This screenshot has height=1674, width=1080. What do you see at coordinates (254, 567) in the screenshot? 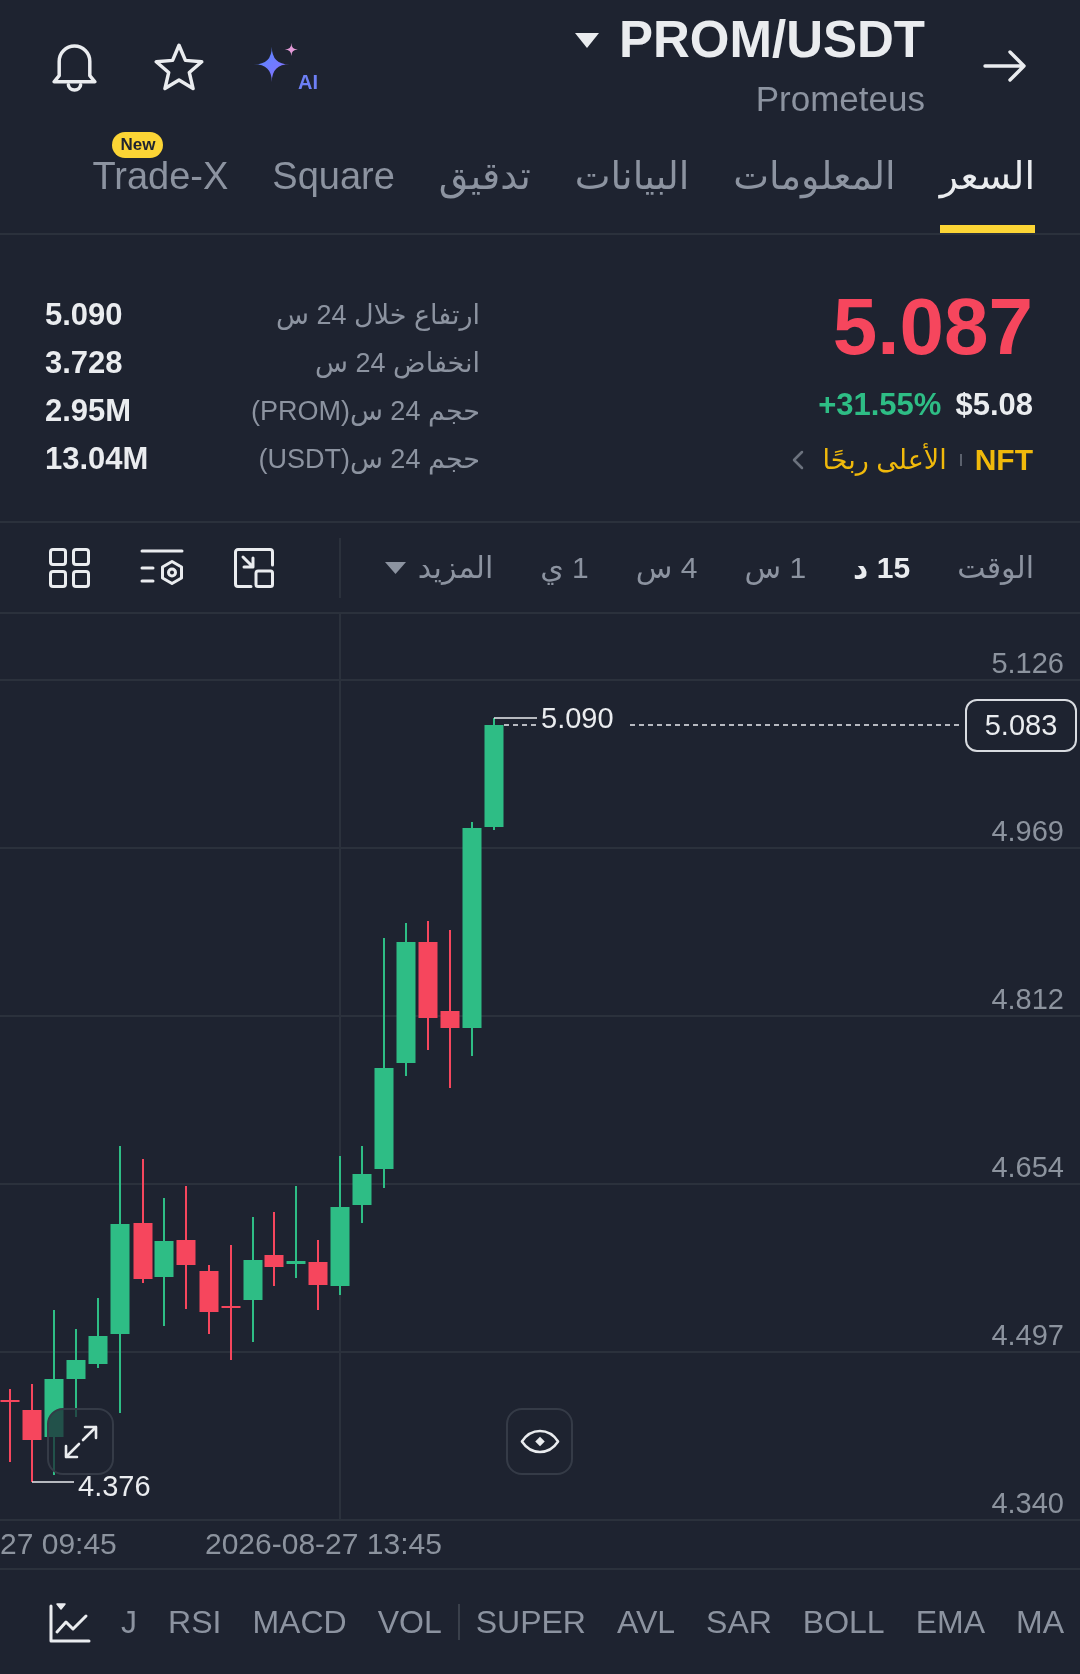
I see `arrow-box-icon` at bounding box center [254, 567].